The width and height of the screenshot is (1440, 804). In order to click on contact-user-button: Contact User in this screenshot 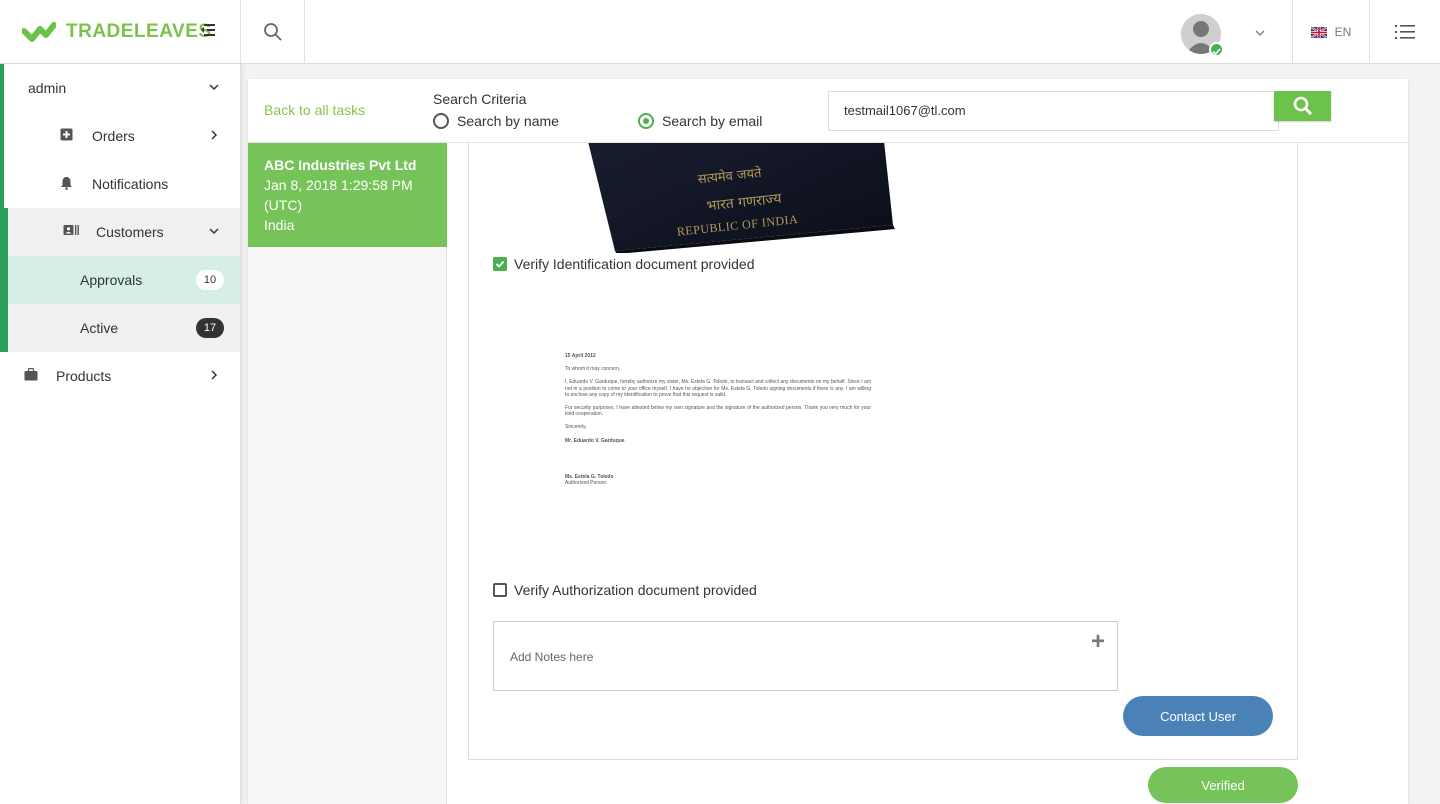, I will do `click(1198, 716)`.